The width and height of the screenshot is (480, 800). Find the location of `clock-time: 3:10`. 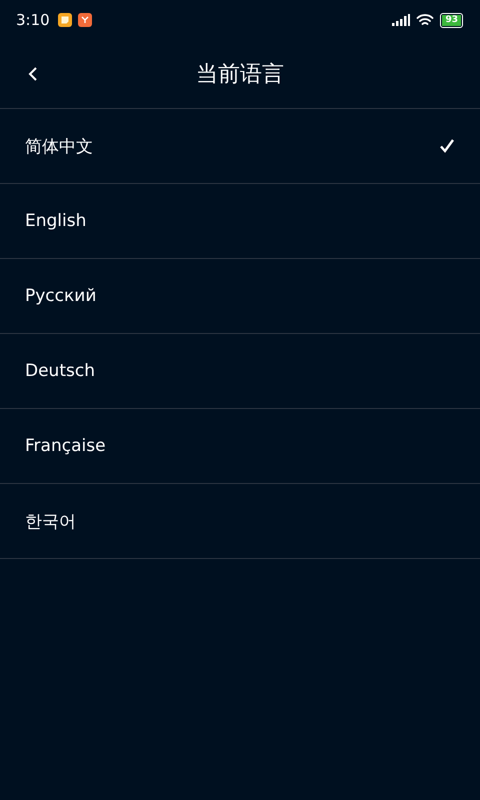

clock-time: 3:10 is located at coordinates (33, 20).